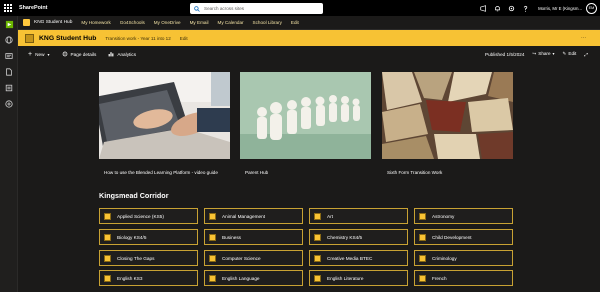 The height and width of the screenshot is (292, 600). I want to click on create-icon, so click(9, 104).